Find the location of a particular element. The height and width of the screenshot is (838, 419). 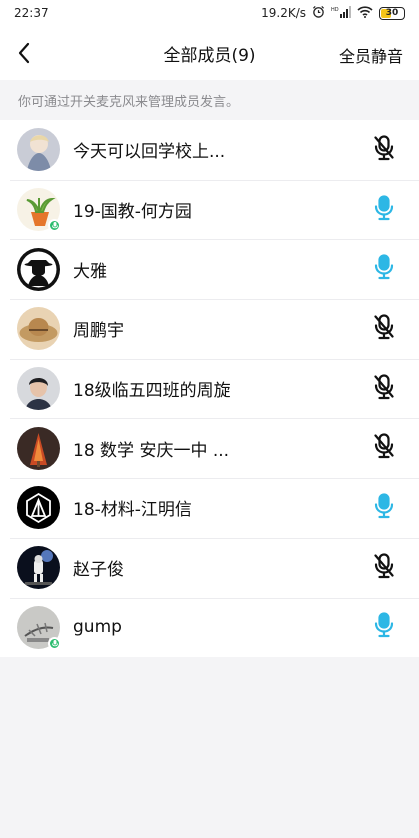

member-row: gump is located at coordinates (209, 627).